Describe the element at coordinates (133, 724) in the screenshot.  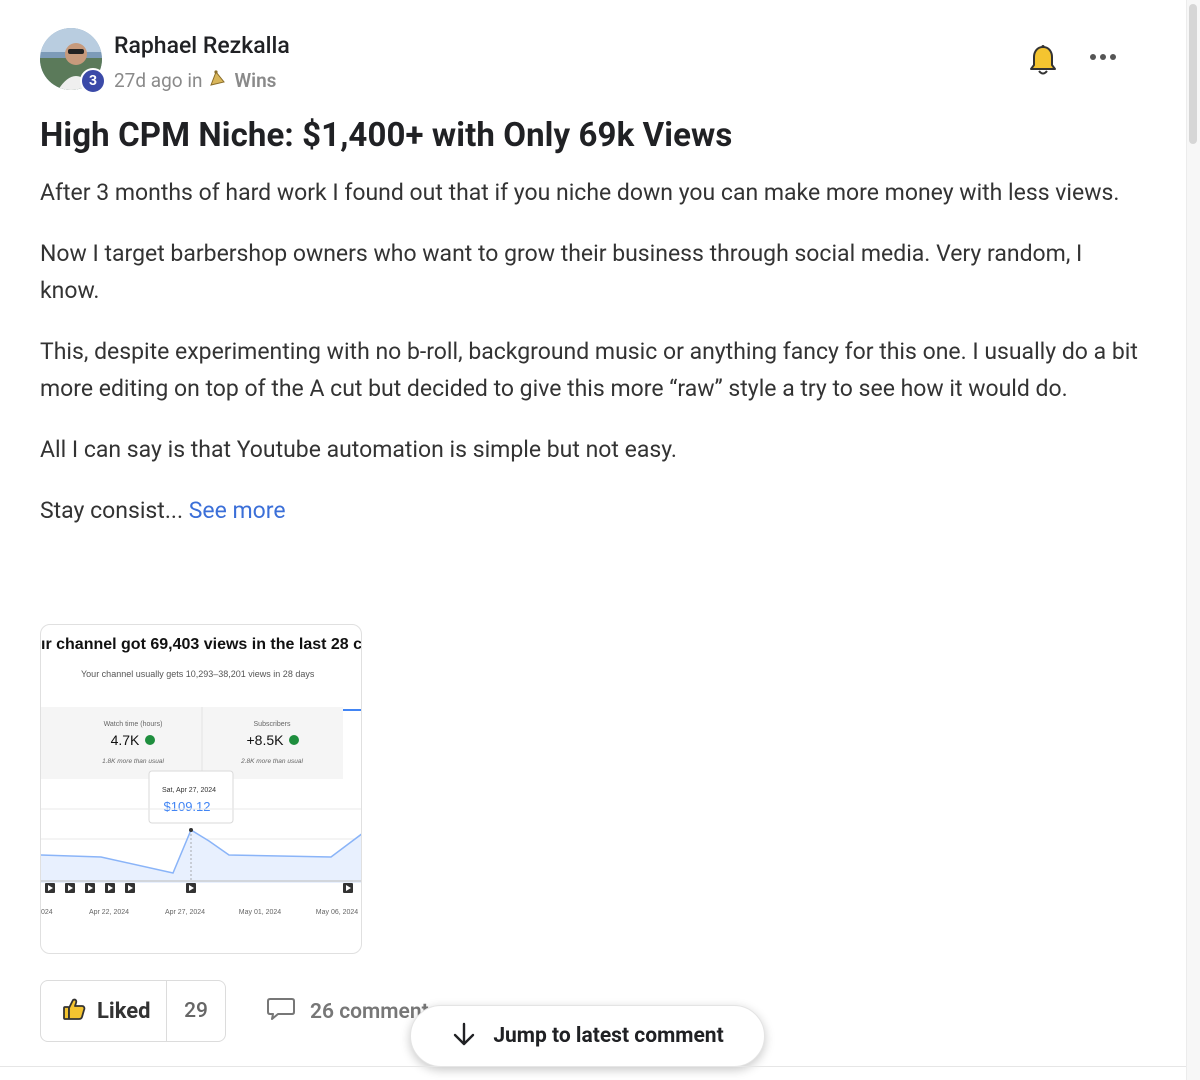
I see `stat-label: Watch time (hours)` at that location.